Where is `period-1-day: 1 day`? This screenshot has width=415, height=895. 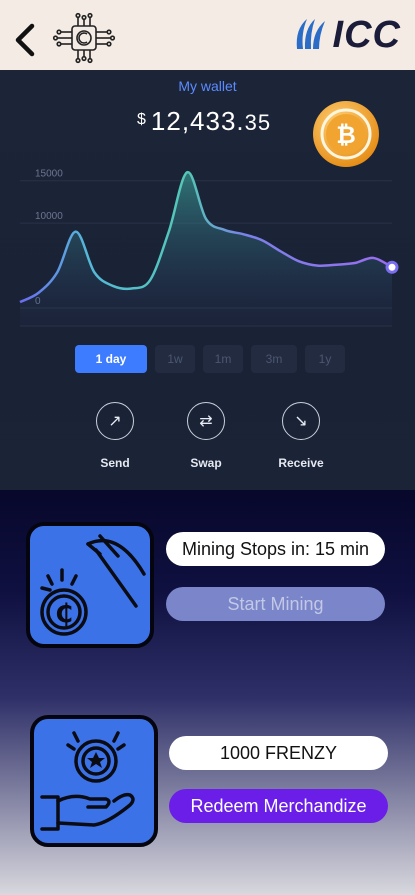
period-1-day: 1 day is located at coordinates (111, 359).